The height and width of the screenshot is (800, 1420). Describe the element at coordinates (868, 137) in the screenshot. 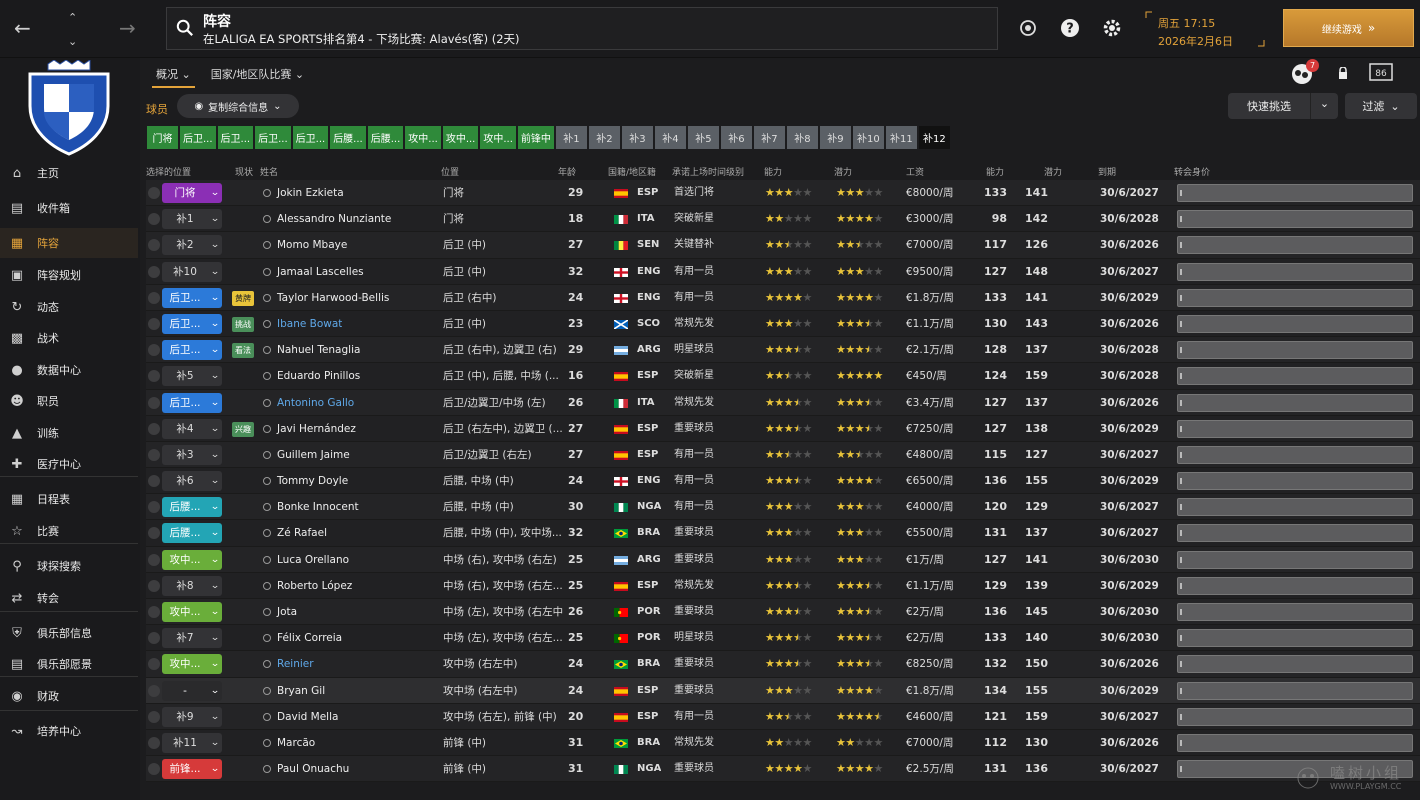

I see `position-chip: 补10` at that location.